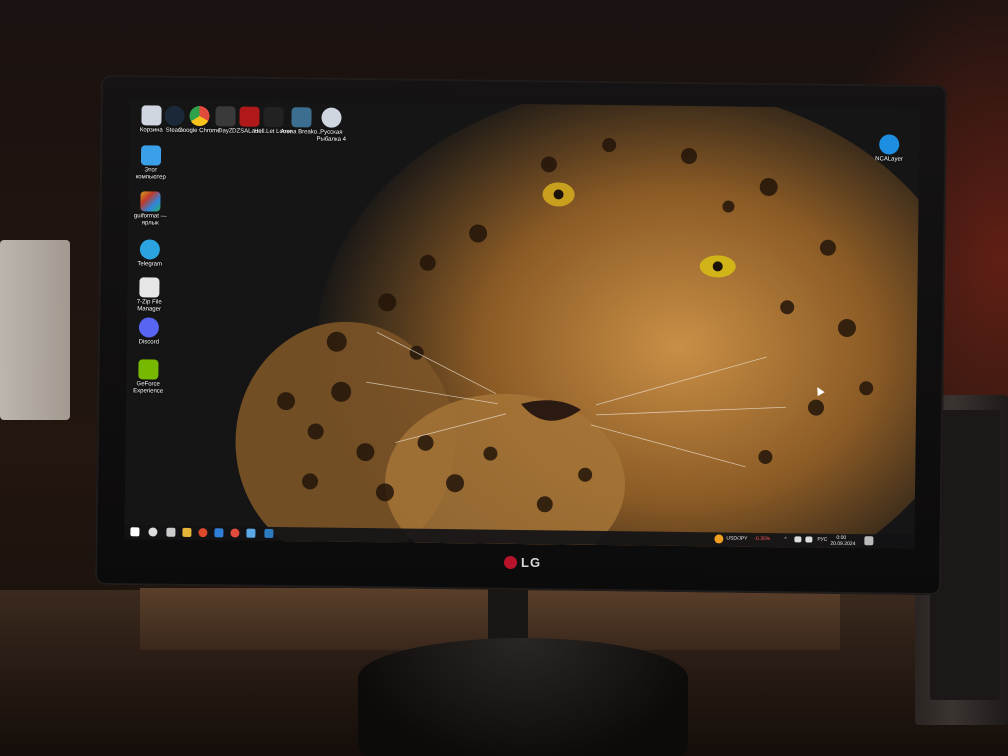 This screenshot has height=756, width=1008. Describe the element at coordinates (235, 533) in the screenshot. I see `chrome-taskbar-icon` at that location.